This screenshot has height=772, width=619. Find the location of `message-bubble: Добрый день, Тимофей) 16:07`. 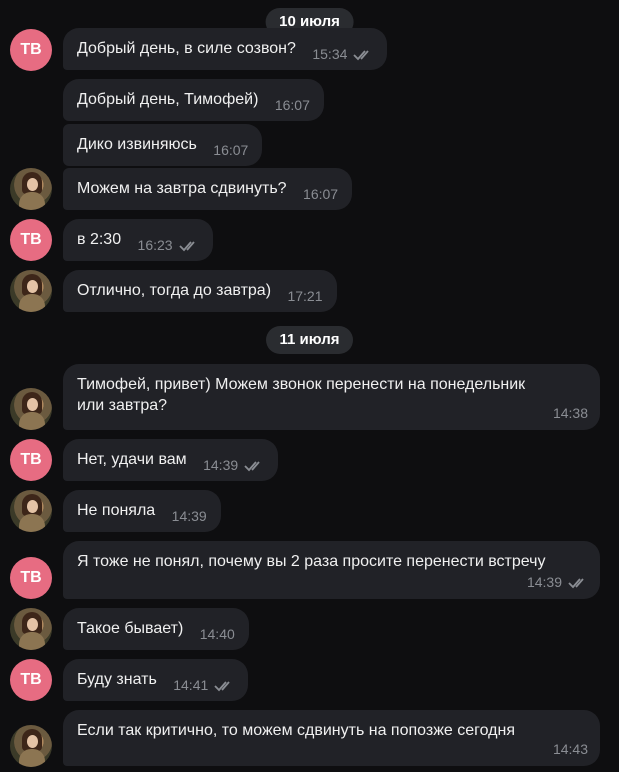

message-bubble: Добрый день, Тимофей) 16:07 is located at coordinates (193, 100).